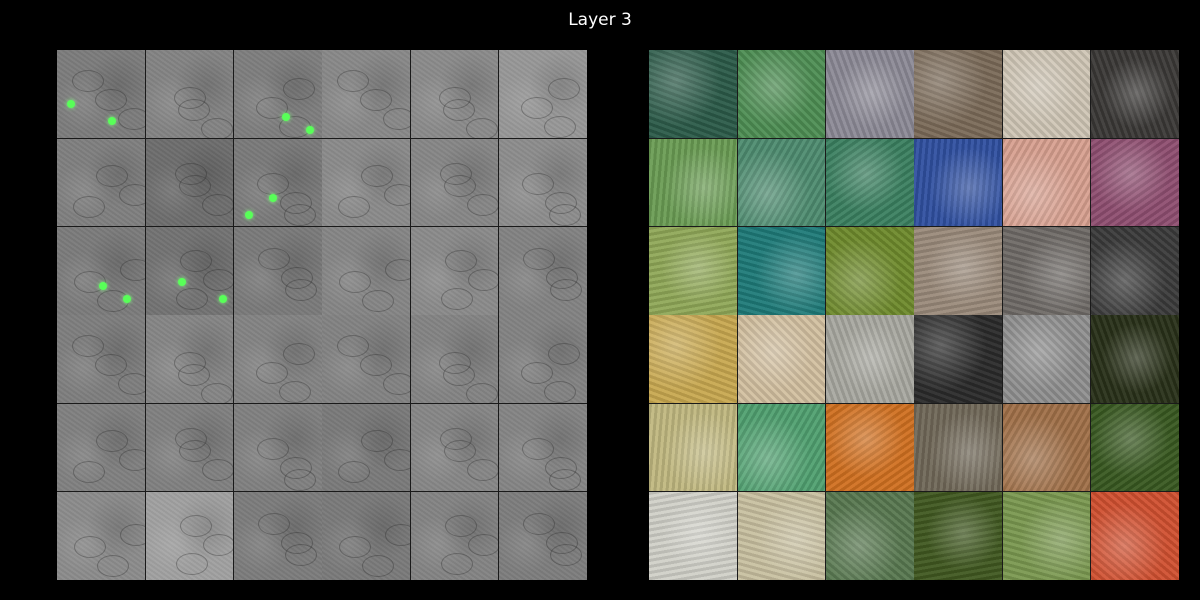 This screenshot has width=1200, height=600. I want to click on deconv-group-top-right, so click(454, 182).